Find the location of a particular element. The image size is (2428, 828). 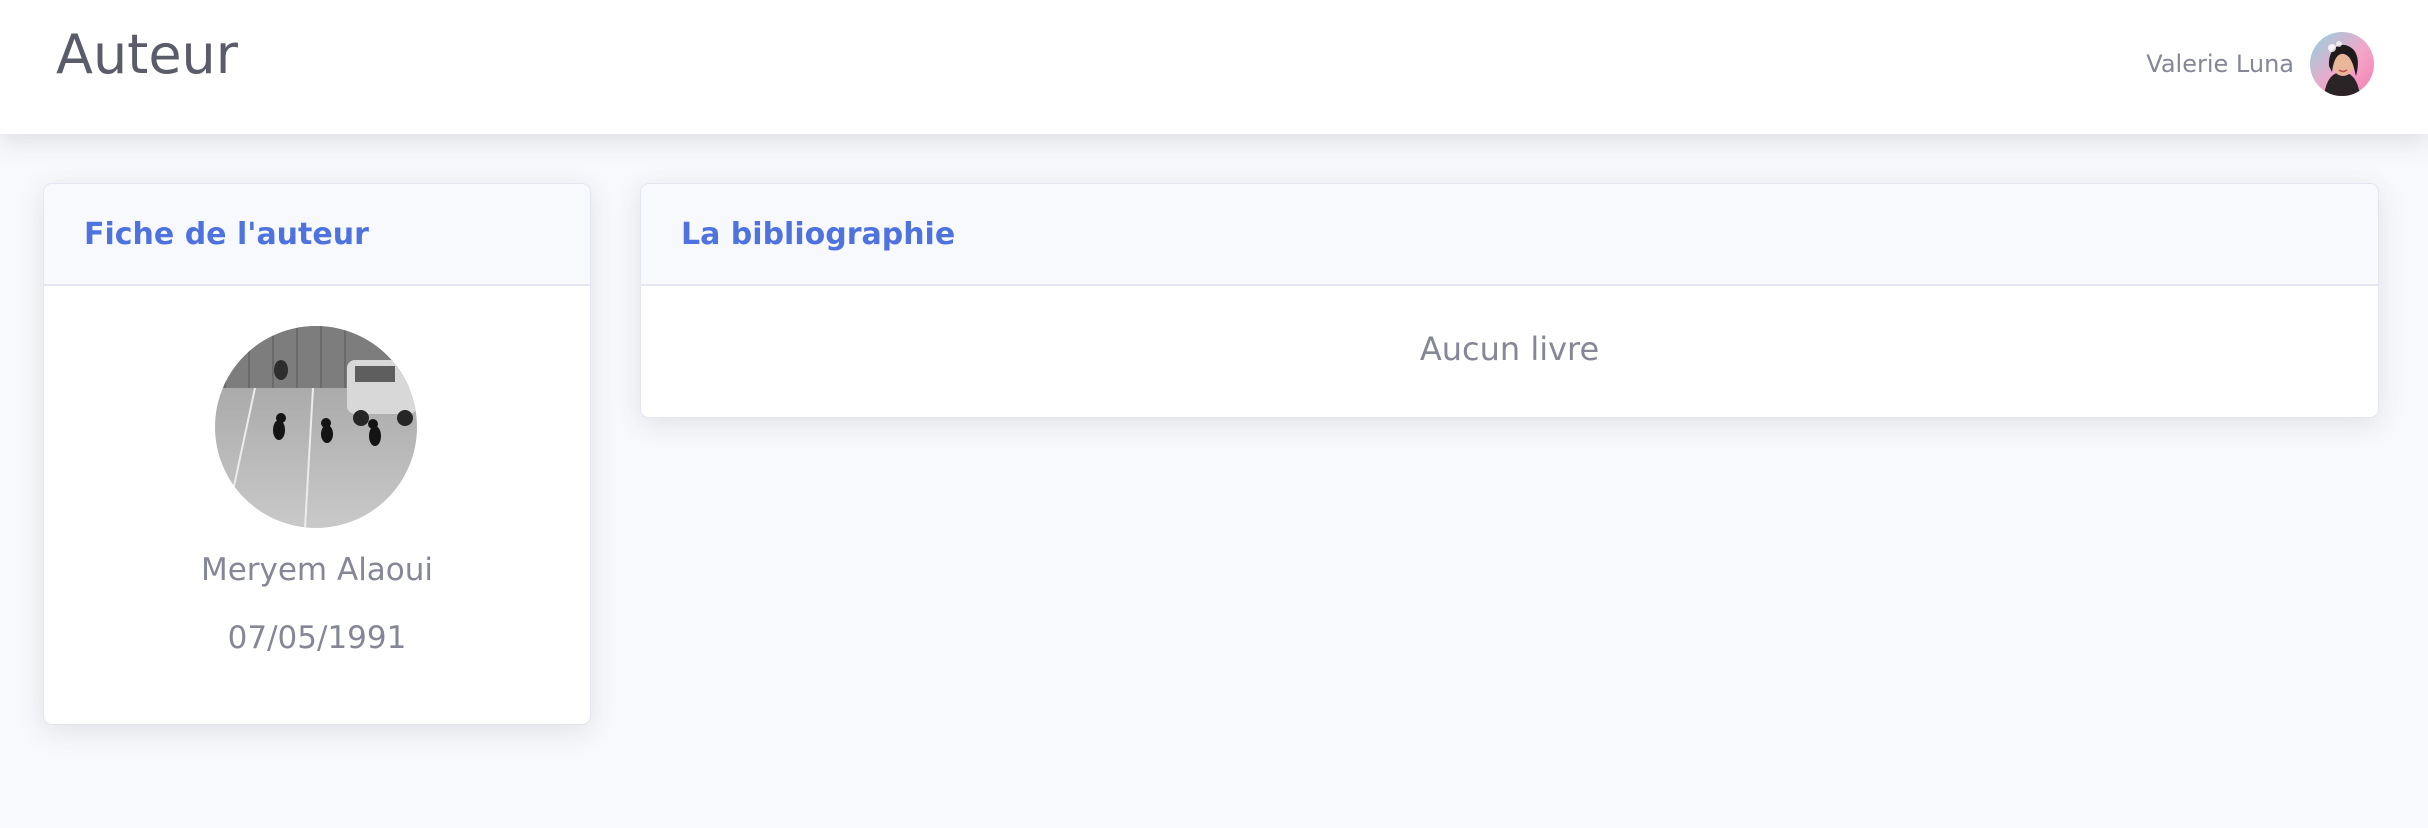

bibliography-card-body: Aucun livre is located at coordinates (1509, 350).